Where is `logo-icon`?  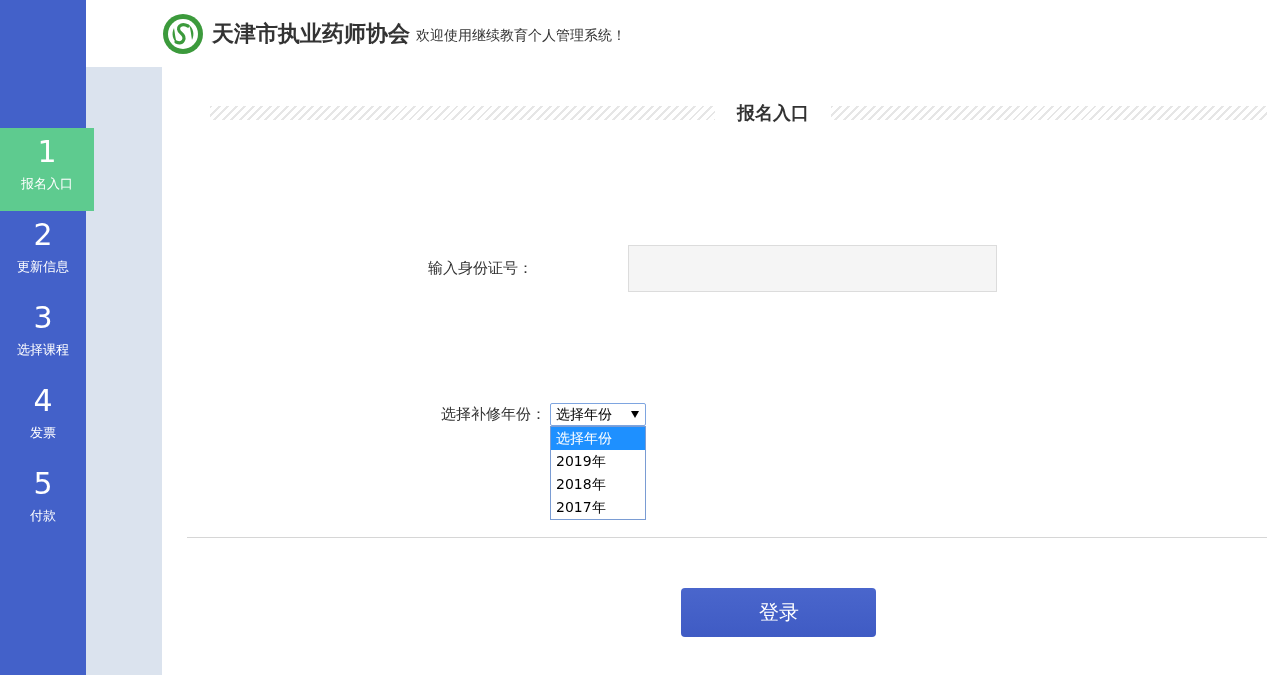 logo-icon is located at coordinates (183, 33).